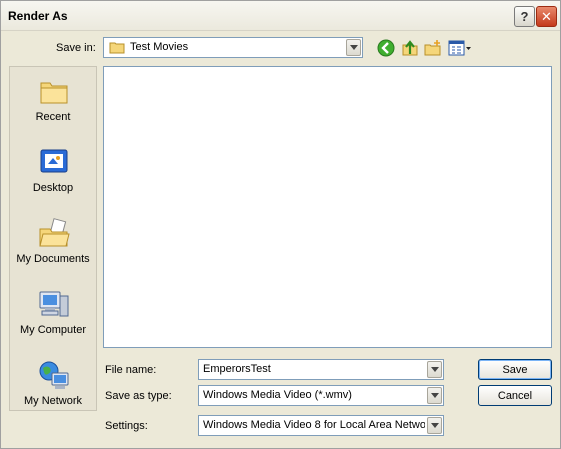  I want to click on file-name-value: EmperorsTest, so click(237, 369).